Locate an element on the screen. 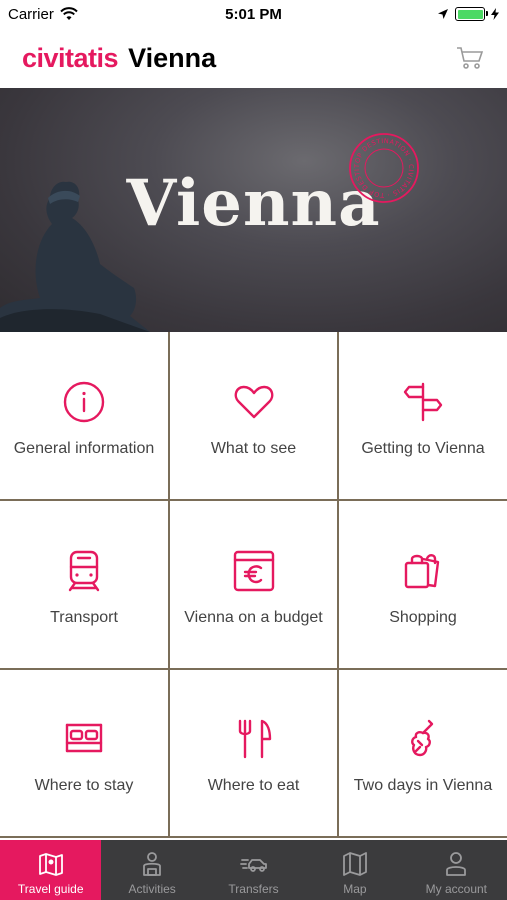 The height and width of the screenshot is (900, 507). tile-general-information: General information is located at coordinates (84, 415).